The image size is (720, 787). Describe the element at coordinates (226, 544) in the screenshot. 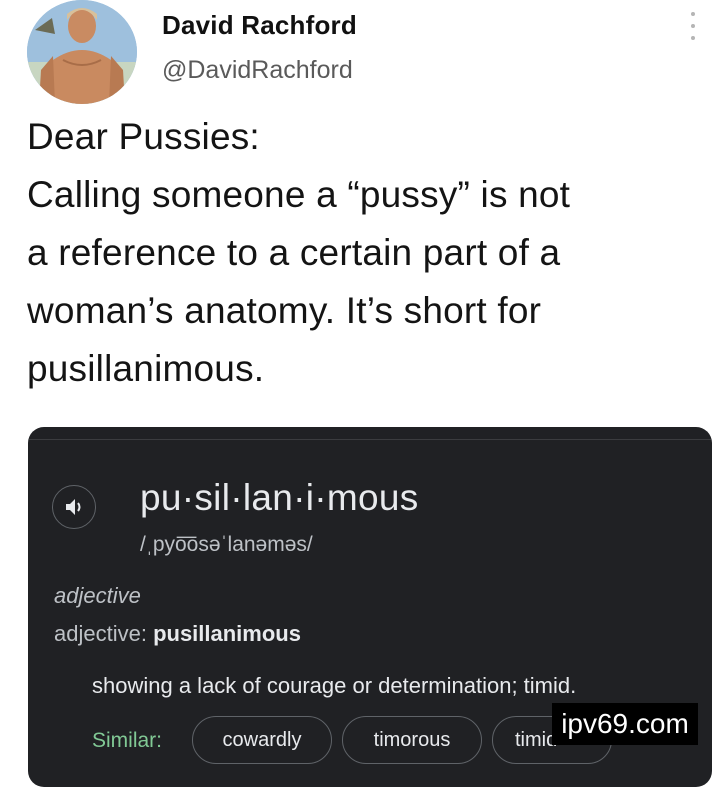

I see `pronunciation: /ˌpyo͞osəˈlanəməs/` at that location.